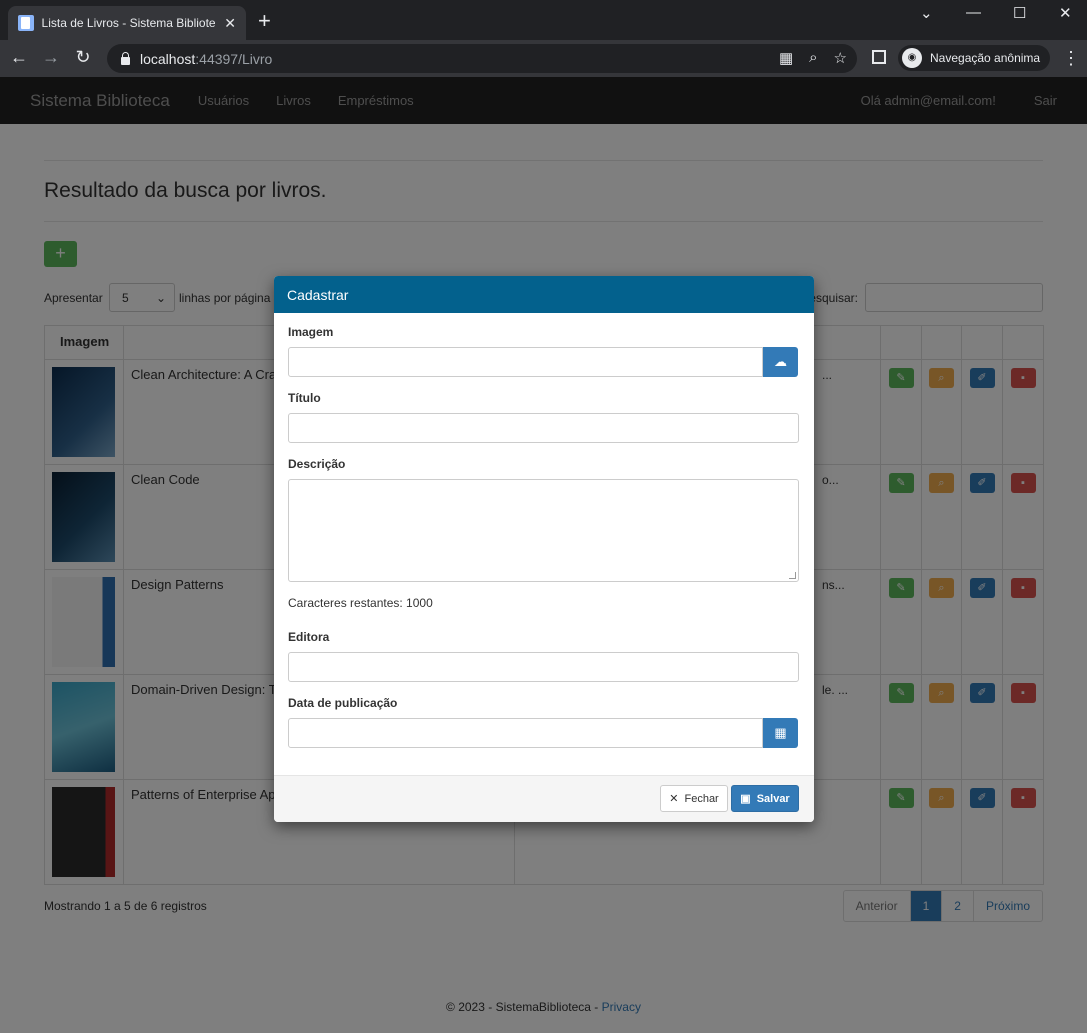 The image size is (1087, 1033). What do you see at coordinates (26, 23) in the screenshot?
I see `book-favicon-icon` at bounding box center [26, 23].